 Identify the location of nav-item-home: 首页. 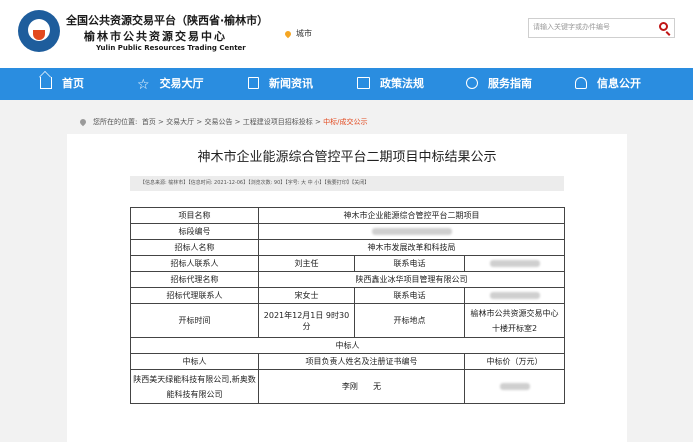
(62, 84).